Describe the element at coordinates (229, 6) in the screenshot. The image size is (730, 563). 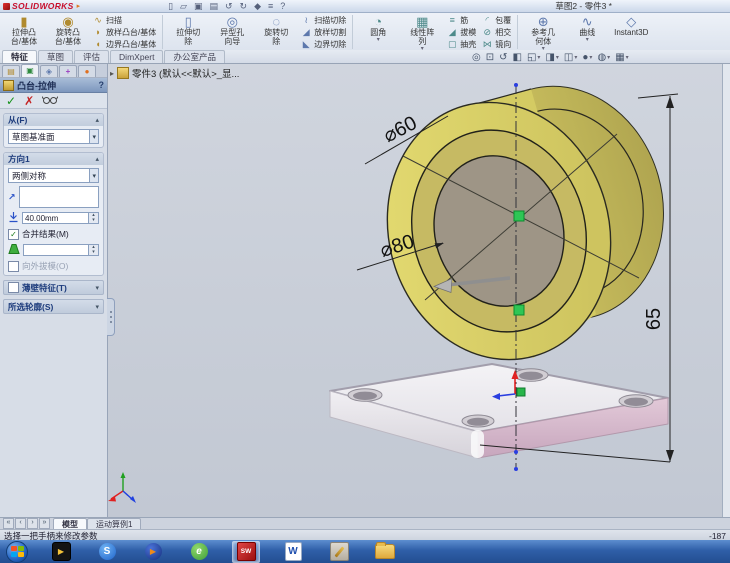
I see `undo-icon: ↺` at that location.